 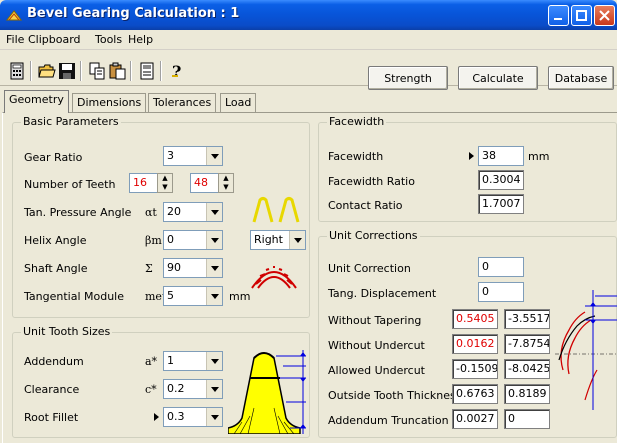 I want to click on addendum-truncation-value-1: 0.0027, so click(x=475, y=419).